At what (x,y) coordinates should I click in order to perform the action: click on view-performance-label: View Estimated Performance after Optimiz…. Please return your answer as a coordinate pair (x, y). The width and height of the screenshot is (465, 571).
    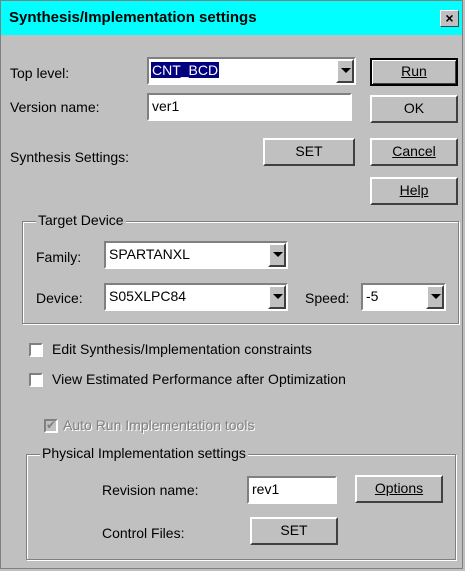
    Looking at the image, I should click on (199, 379).